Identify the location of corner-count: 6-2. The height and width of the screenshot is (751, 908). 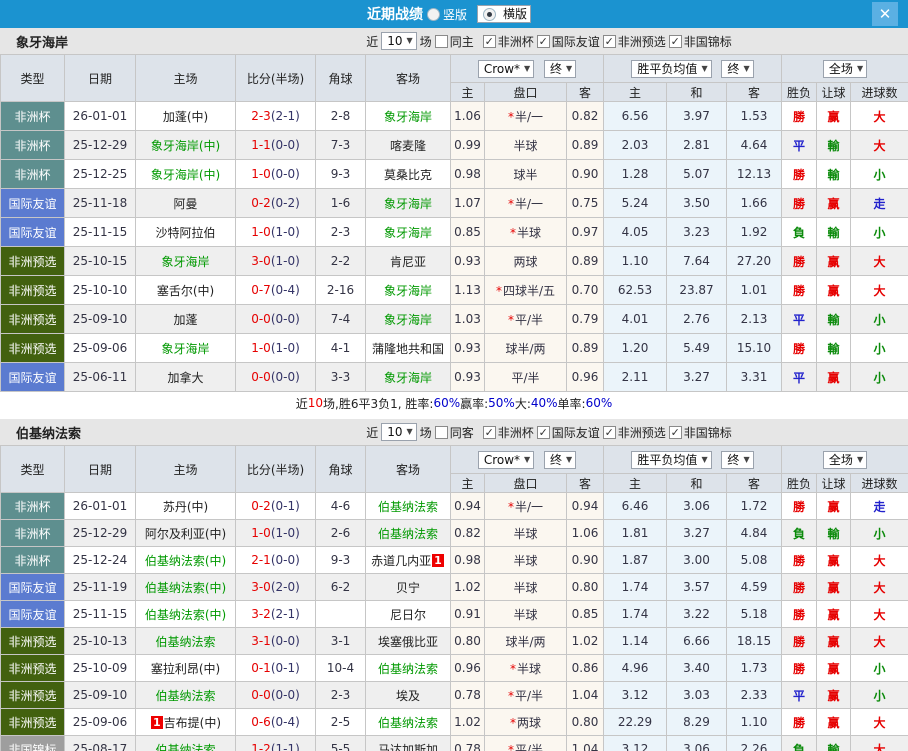
(340, 587).